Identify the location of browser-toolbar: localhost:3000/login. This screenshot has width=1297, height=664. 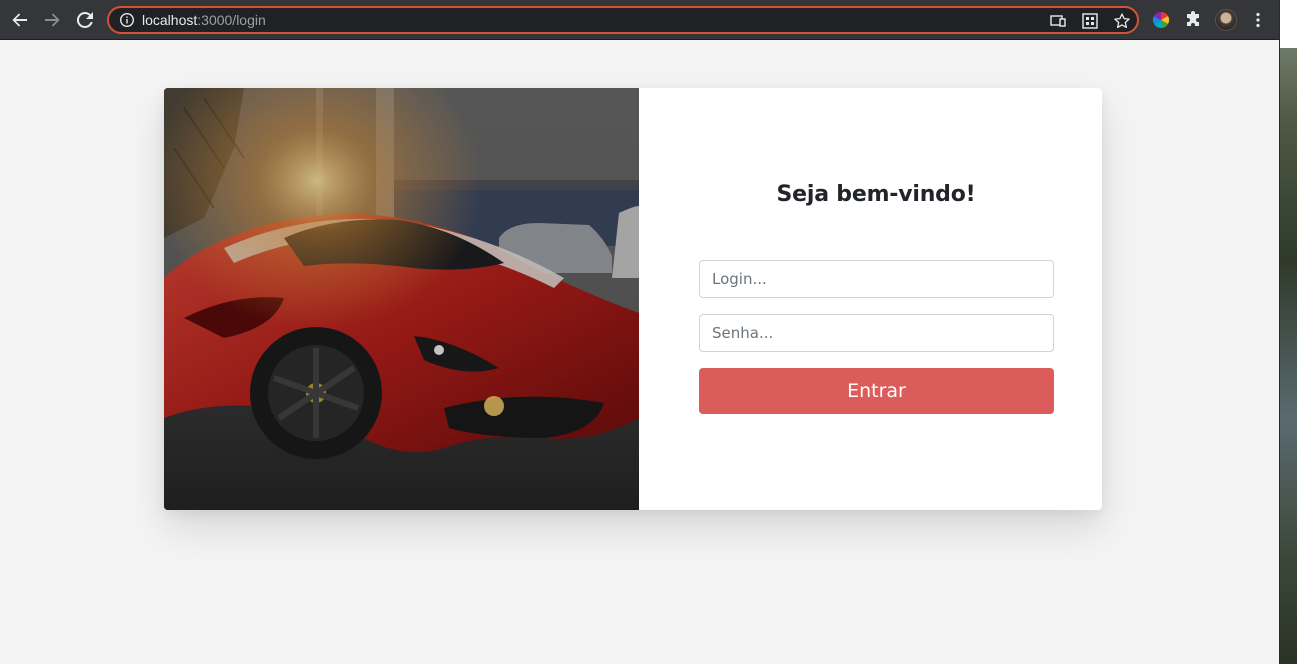
(639, 20).